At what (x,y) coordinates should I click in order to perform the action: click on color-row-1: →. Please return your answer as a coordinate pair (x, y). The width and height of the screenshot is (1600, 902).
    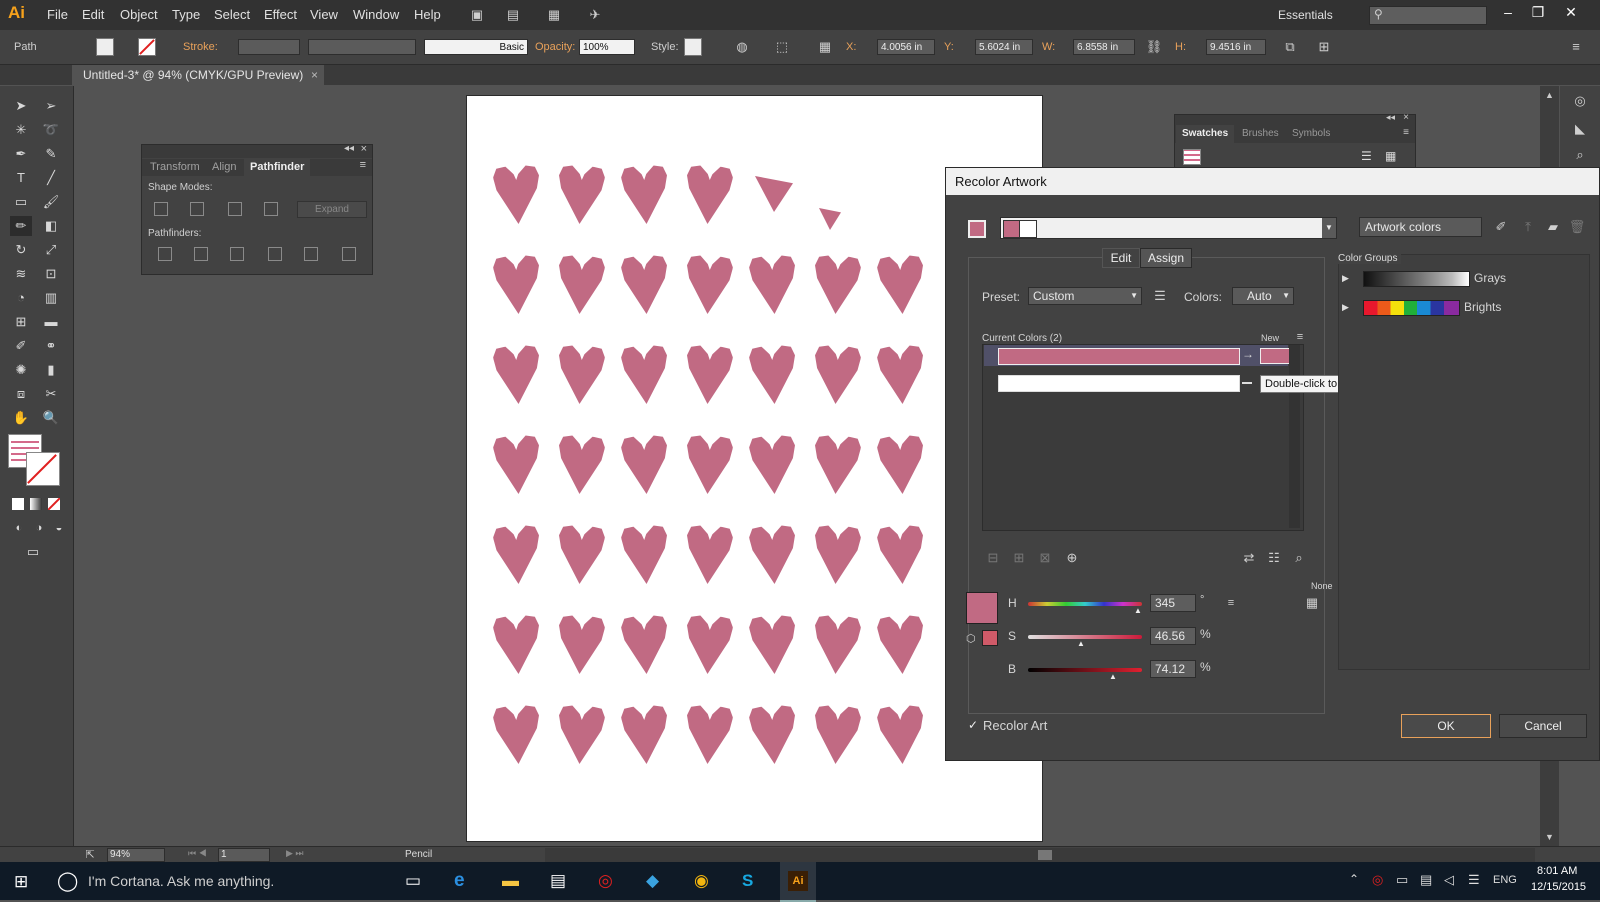
    Looking at the image, I should click on (1137, 355).